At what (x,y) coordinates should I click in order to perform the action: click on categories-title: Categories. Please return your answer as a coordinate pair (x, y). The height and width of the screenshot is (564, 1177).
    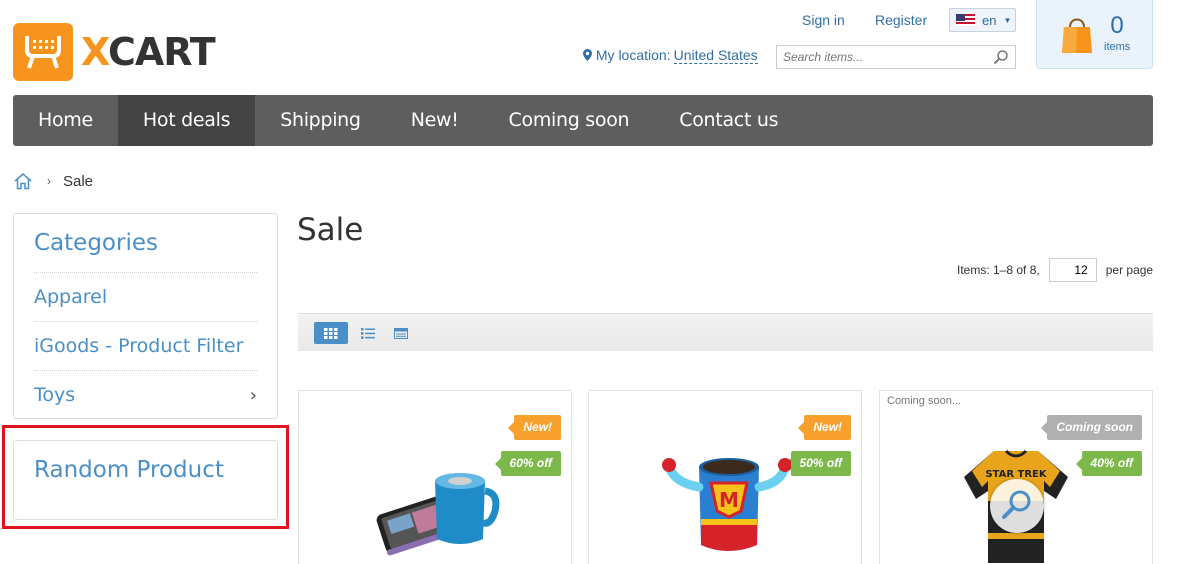
    Looking at the image, I should click on (145, 243).